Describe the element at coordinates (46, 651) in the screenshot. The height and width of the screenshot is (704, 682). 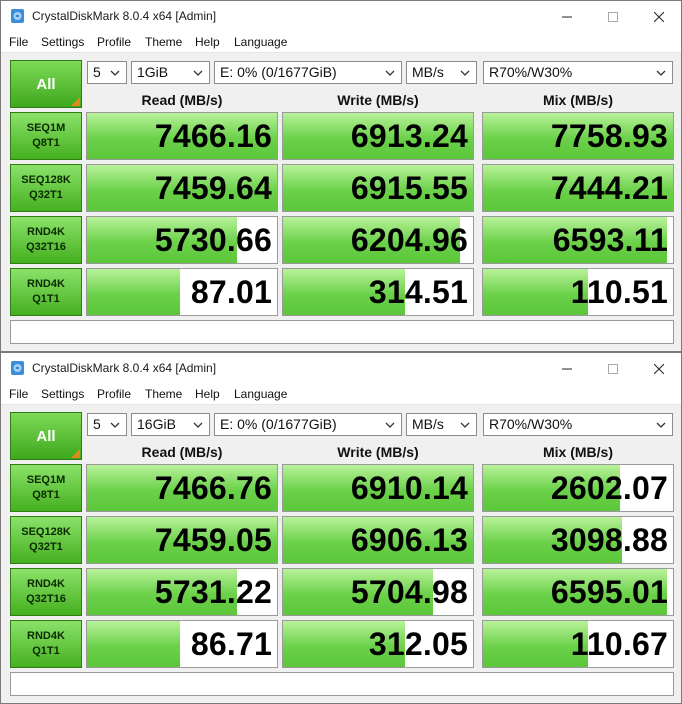
I see `test-queue: Q1T1` at that location.